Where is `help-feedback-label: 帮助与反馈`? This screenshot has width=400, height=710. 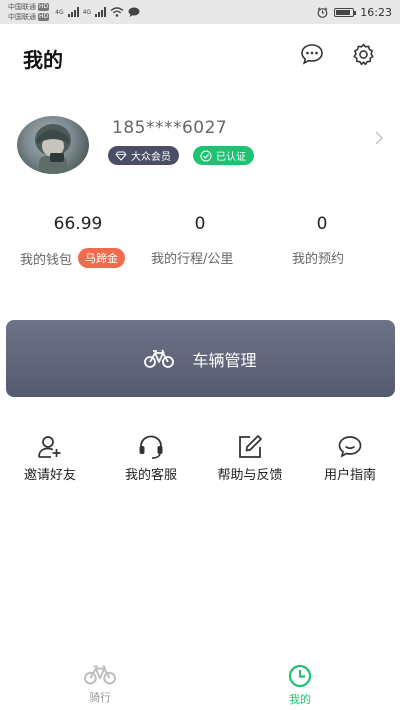 help-feedback-label: 帮助与反馈 is located at coordinates (250, 475).